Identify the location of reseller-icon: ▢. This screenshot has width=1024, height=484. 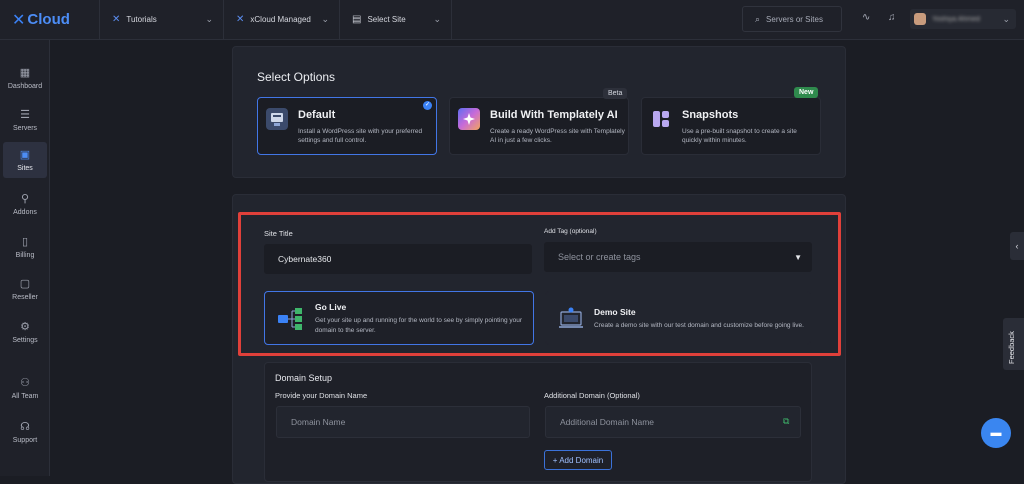
(25, 284).